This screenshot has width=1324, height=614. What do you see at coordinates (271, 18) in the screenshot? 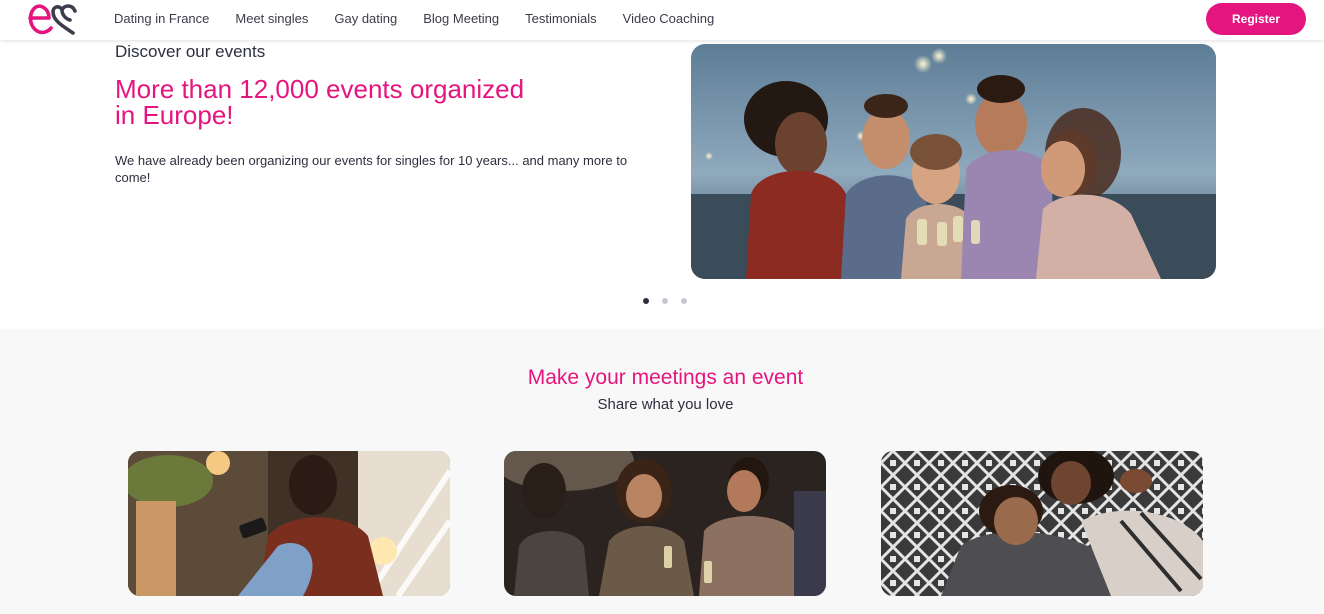
I see `nav-meet-singles: Meet singles` at bounding box center [271, 18].